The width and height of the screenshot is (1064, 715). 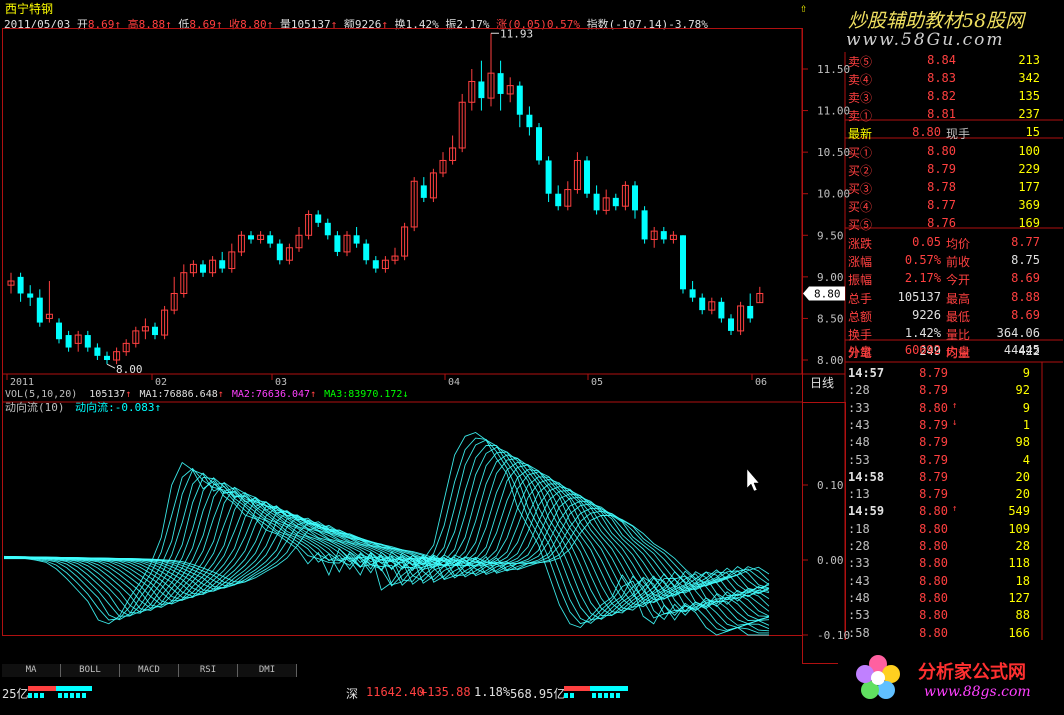 I want to click on ask-price: 8.82, so click(x=941, y=96).